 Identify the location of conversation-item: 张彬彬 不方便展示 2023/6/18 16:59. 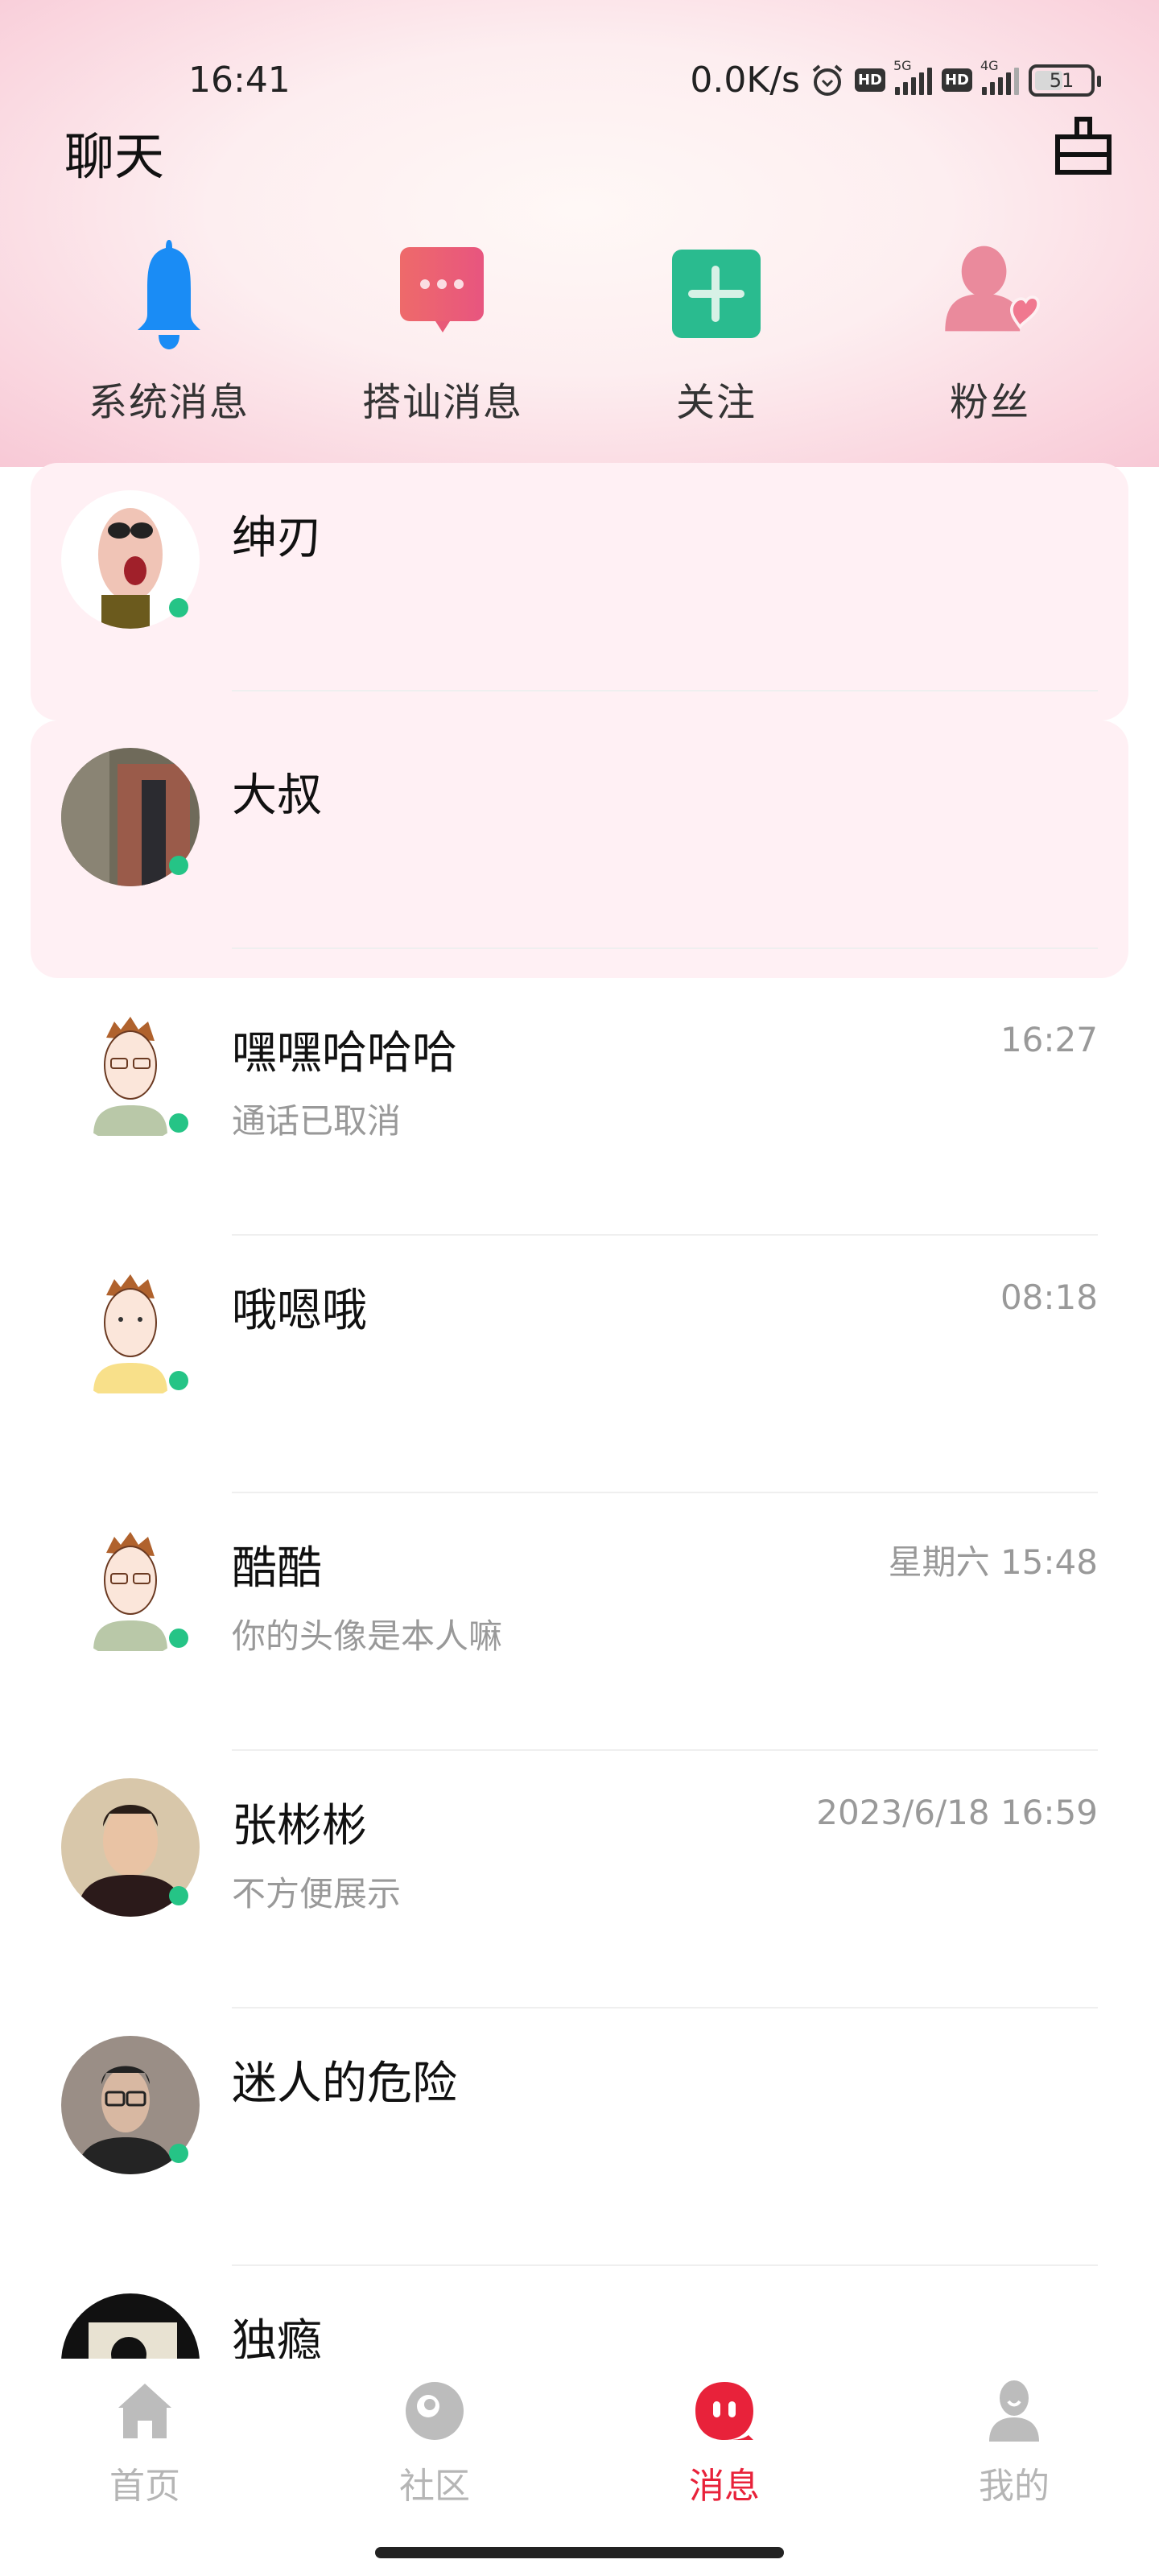
(579, 1879).